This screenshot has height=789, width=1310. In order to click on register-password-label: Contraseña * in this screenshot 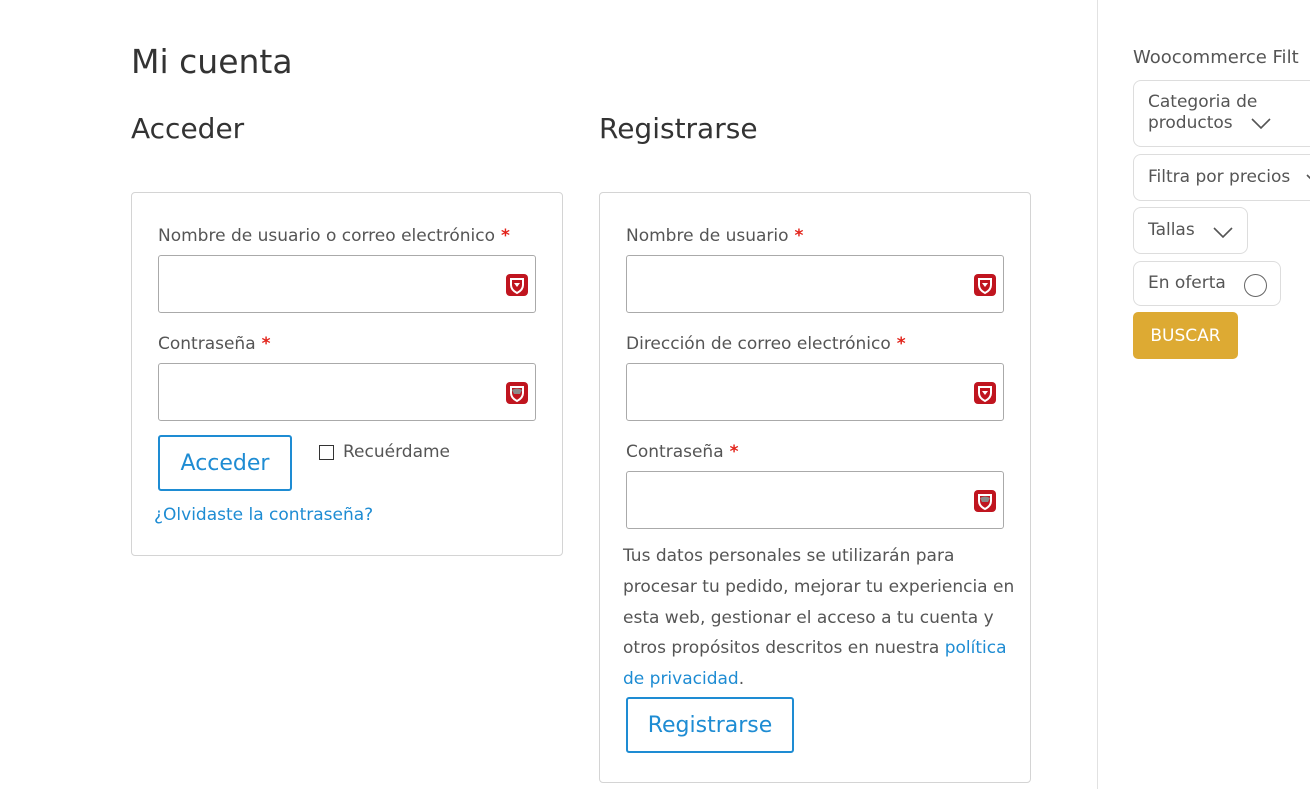, I will do `click(682, 452)`.